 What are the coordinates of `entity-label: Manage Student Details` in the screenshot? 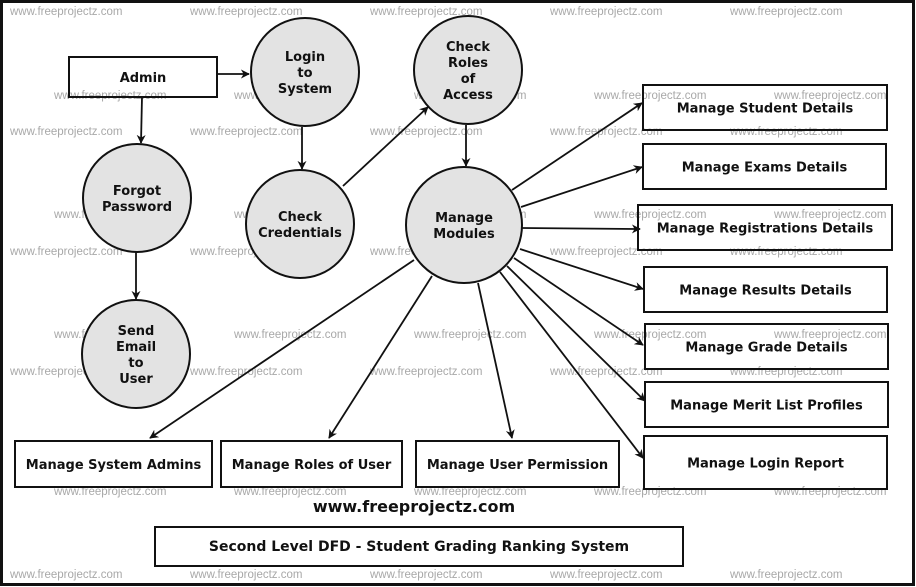 It's located at (765, 109).